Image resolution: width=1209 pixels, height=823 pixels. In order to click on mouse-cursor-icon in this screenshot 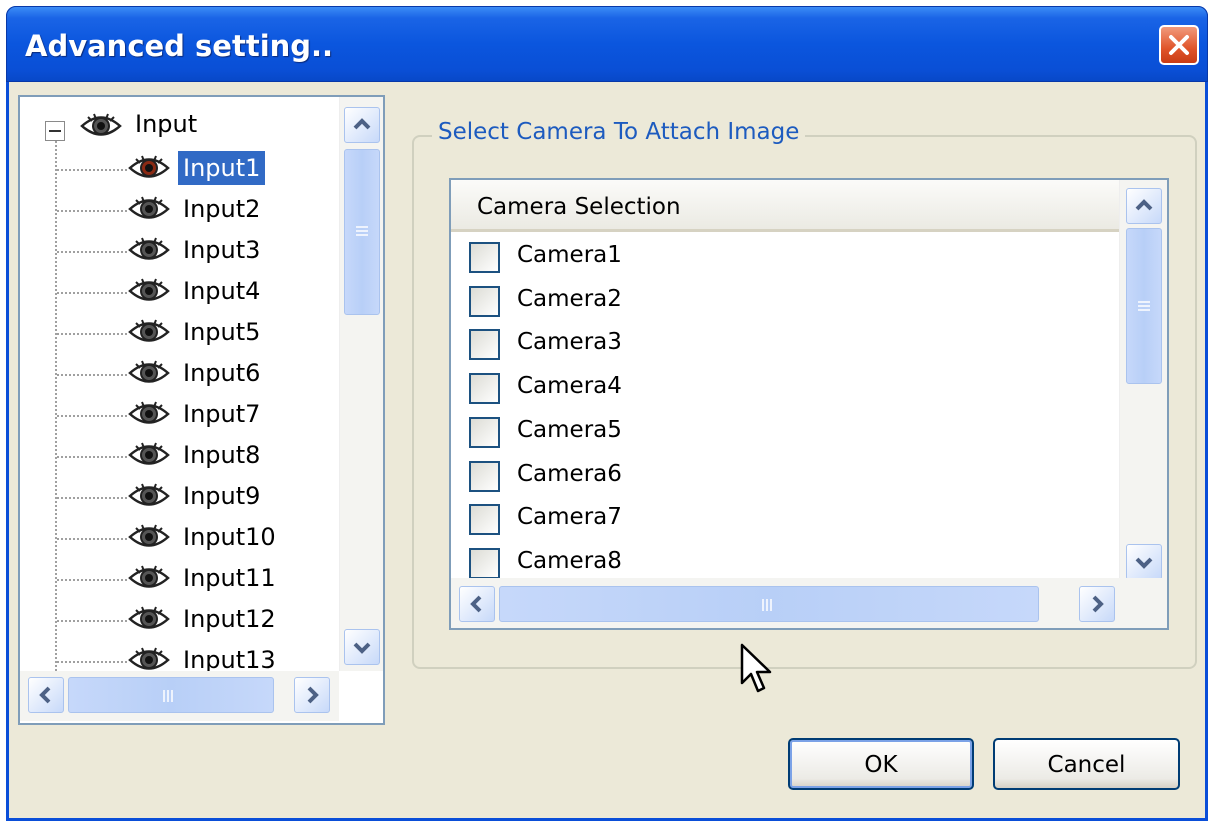, I will do `click(756, 668)`.